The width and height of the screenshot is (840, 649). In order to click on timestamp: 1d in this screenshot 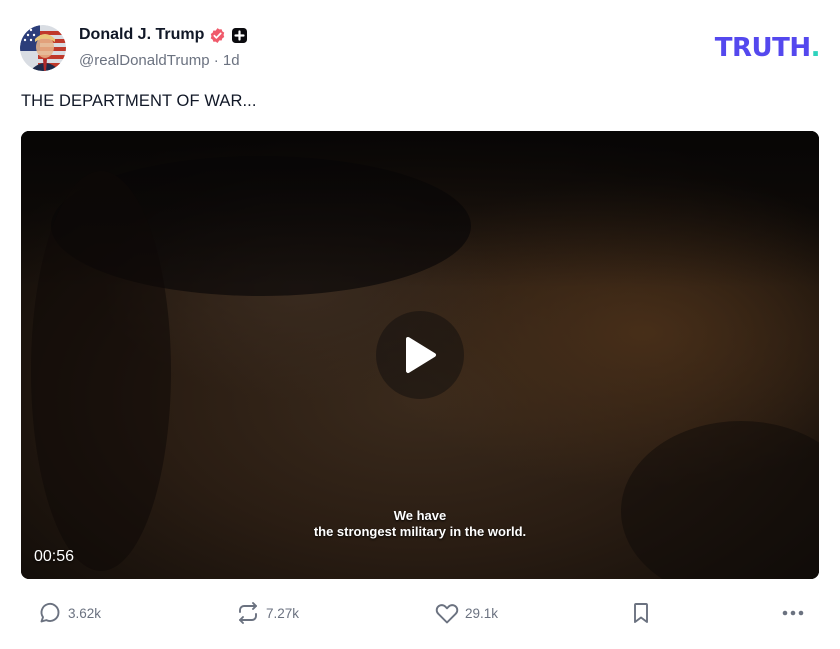, I will do `click(231, 60)`.